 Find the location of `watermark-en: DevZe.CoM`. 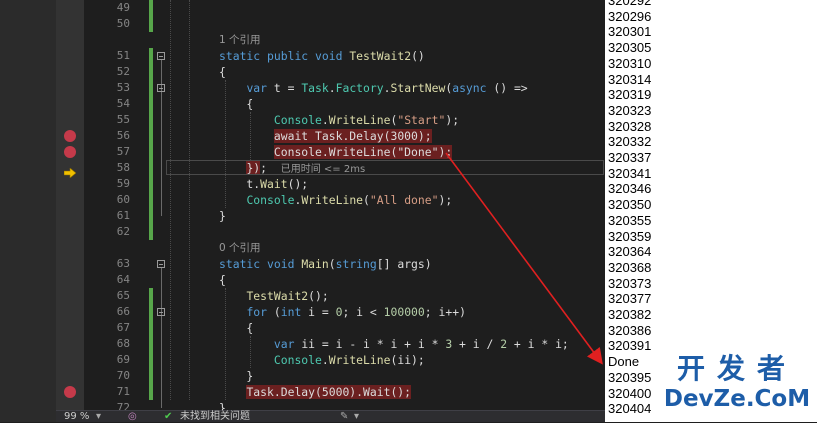

watermark-en: DevZe.CoM is located at coordinates (737, 399).